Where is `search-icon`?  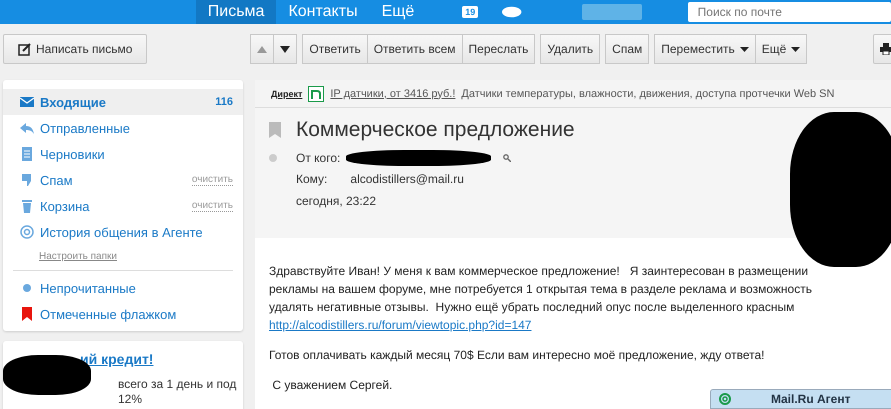
search-icon is located at coordinates (507, 158).